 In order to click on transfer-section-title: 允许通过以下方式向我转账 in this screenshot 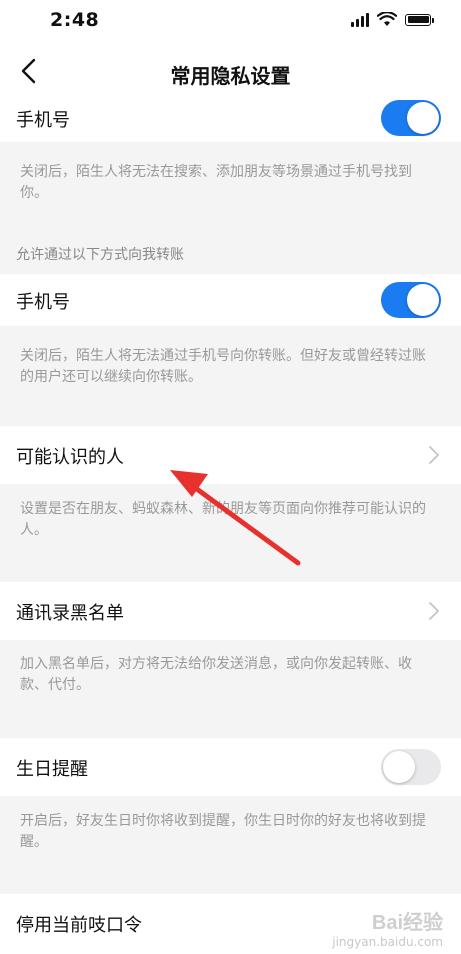, I will do `click(100, 255)`.